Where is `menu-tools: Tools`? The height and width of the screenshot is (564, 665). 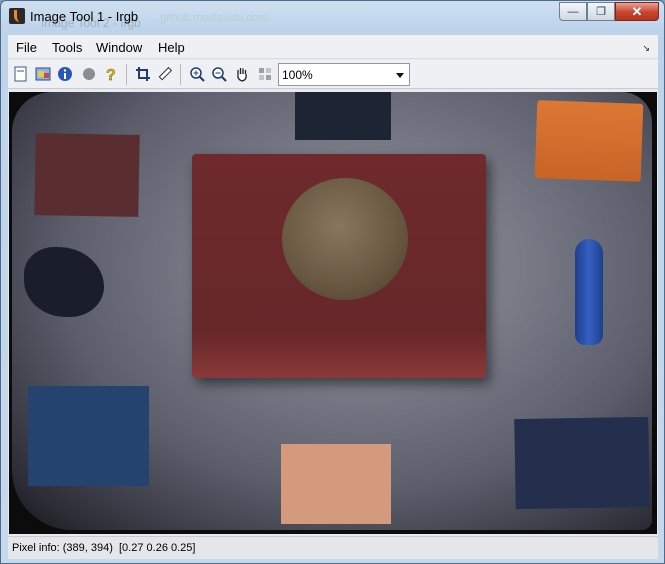
menu-tools: Tools is located at coordinates (67, 47).